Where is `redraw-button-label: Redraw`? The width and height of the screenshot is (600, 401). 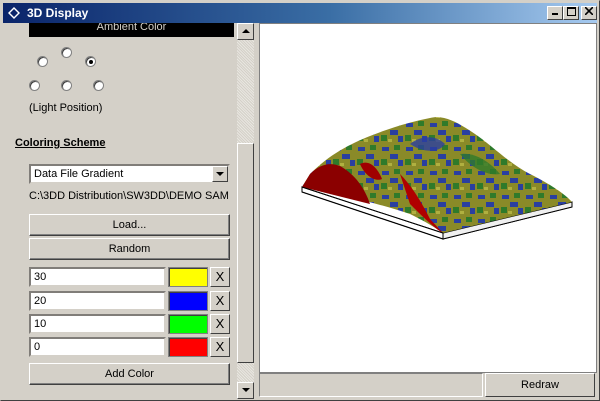
redraw-button-label: Redraw is located at coordinates (540, 385).